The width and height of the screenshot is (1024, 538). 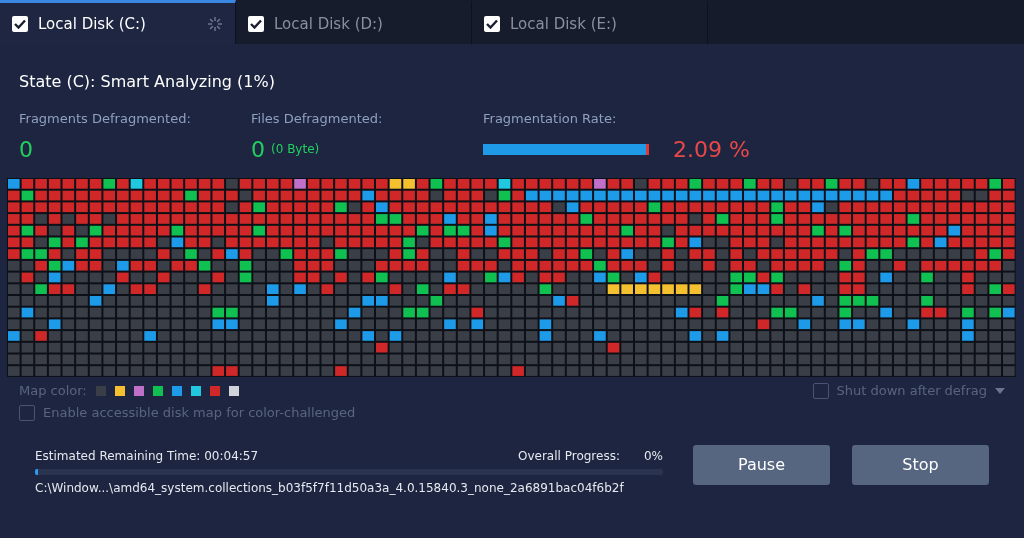 I want to click on current-file-path: C:\Window...\amd64_system.collections_b03f5f7f11d50a3a_4.0.15840.3_none_2a6891bac04f6b2f, so click(x=330, y=487).